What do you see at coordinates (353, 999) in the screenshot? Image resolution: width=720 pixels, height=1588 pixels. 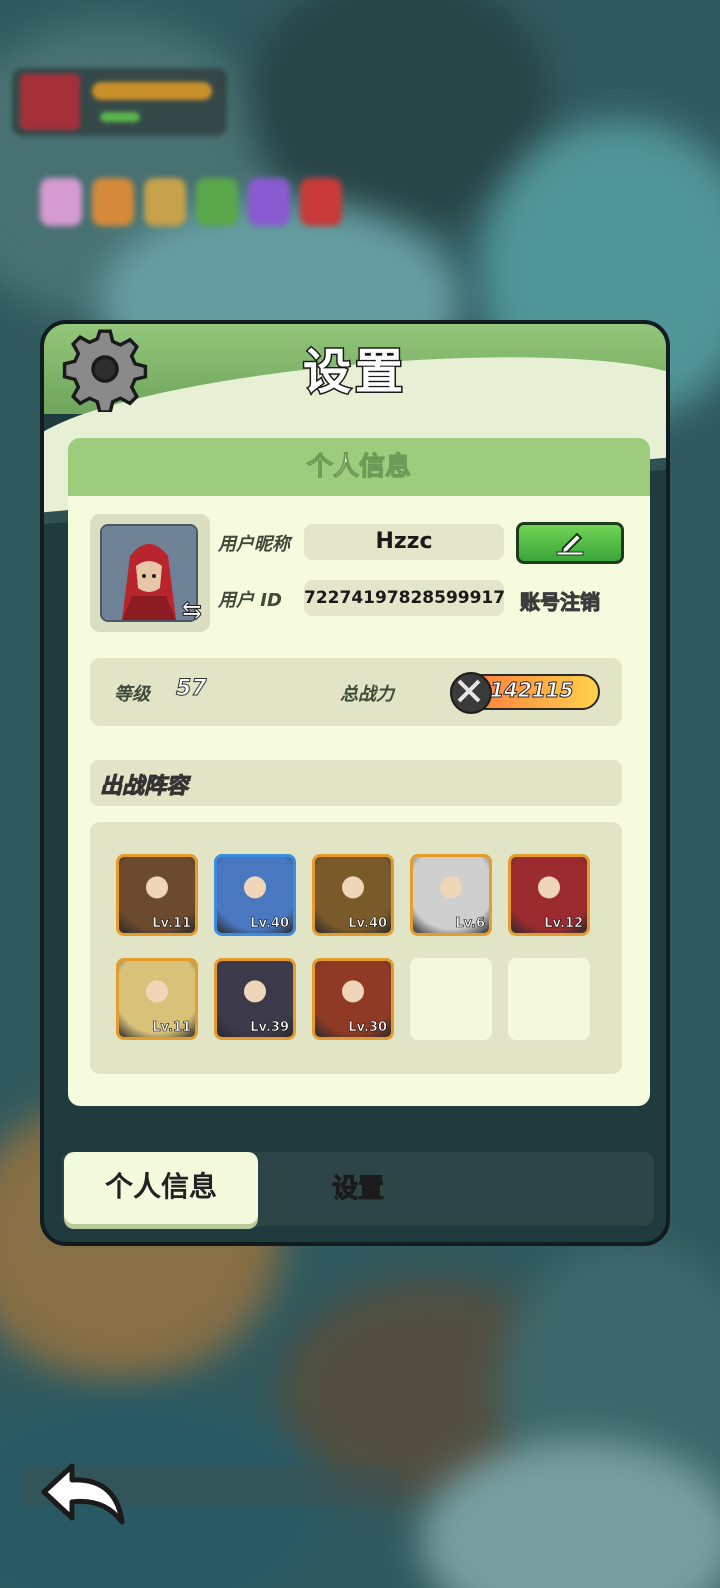 I see `hero-slot: Lv.30` at bounding box center [353, 999].